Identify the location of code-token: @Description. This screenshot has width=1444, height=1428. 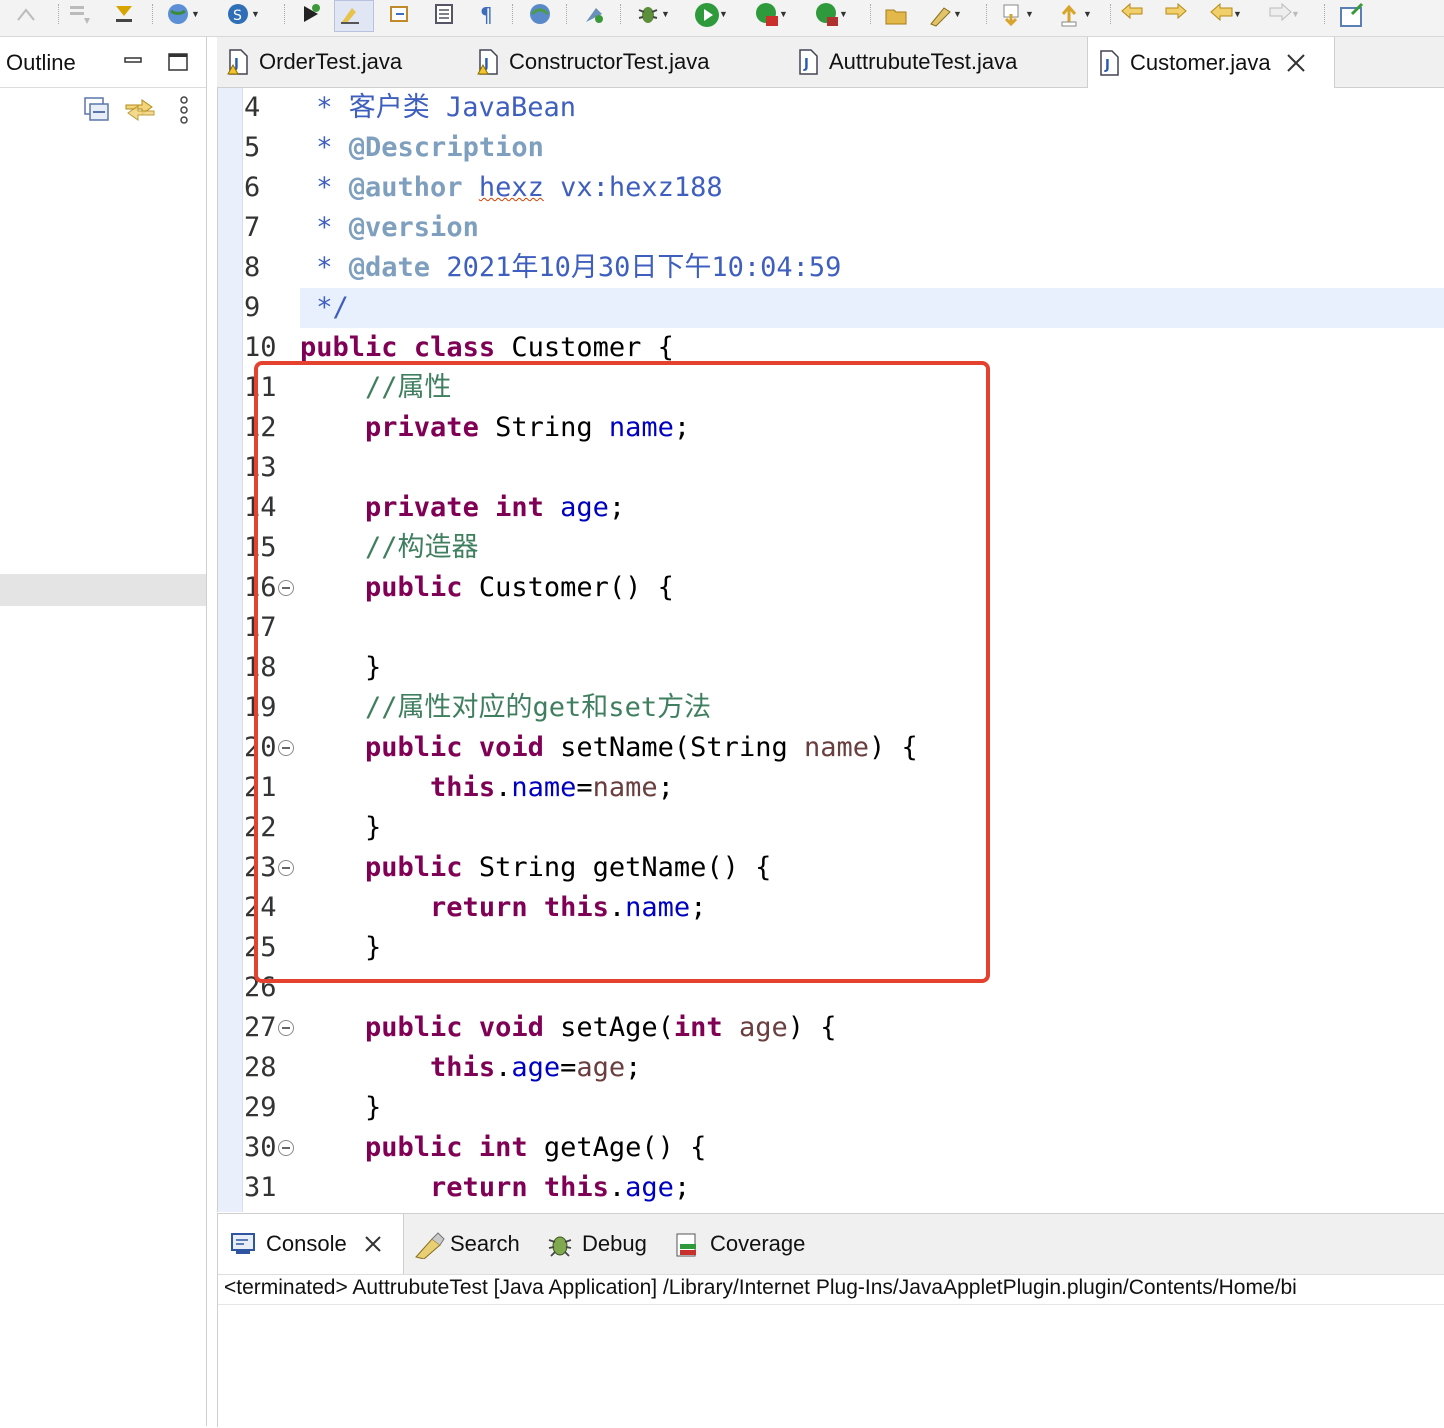
(446, 147).